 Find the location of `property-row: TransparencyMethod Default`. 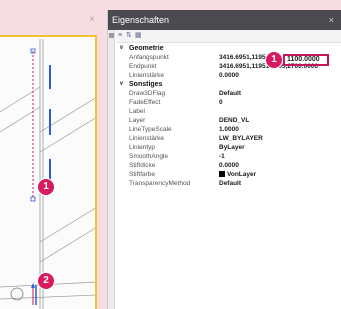

property-row: TransparencyMethod Default is located at coordinates (229, 183).